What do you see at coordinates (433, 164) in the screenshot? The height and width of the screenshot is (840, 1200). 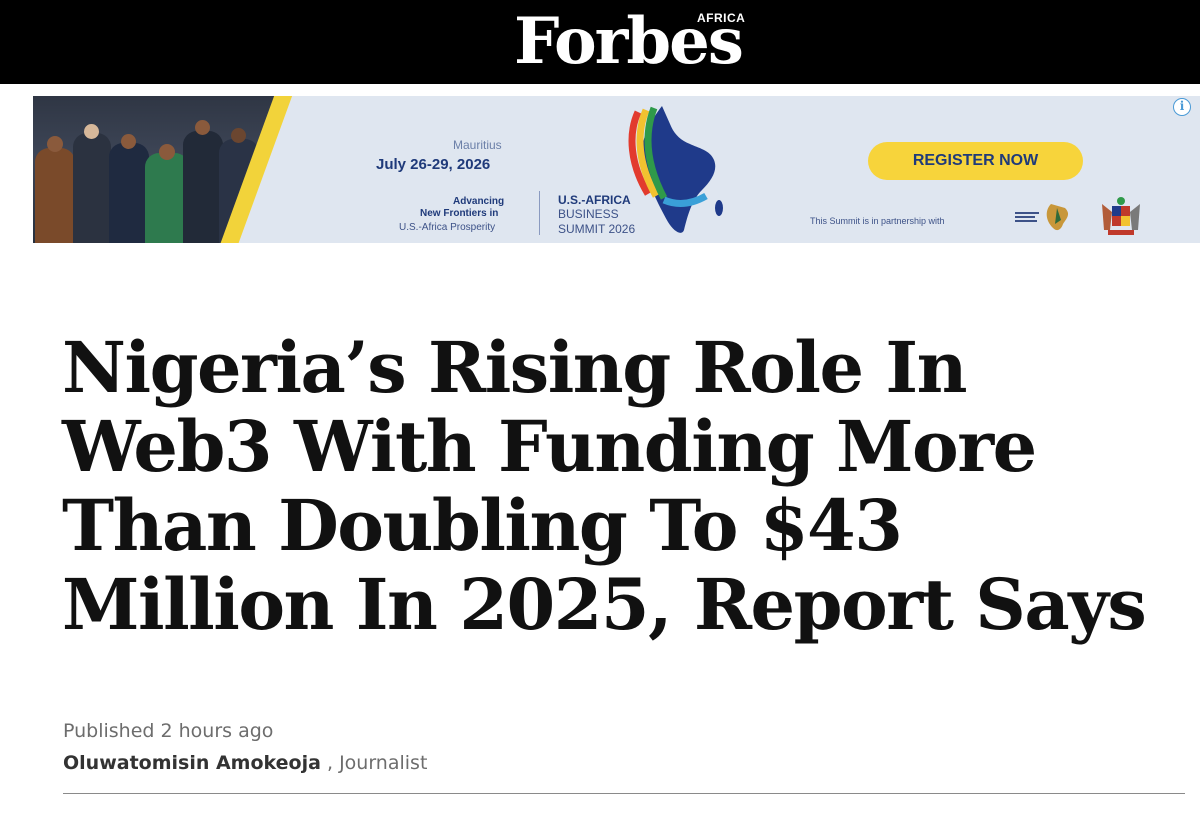 I see `ad-dates: July 26-29, 2026` at bounding box center [433, 164].